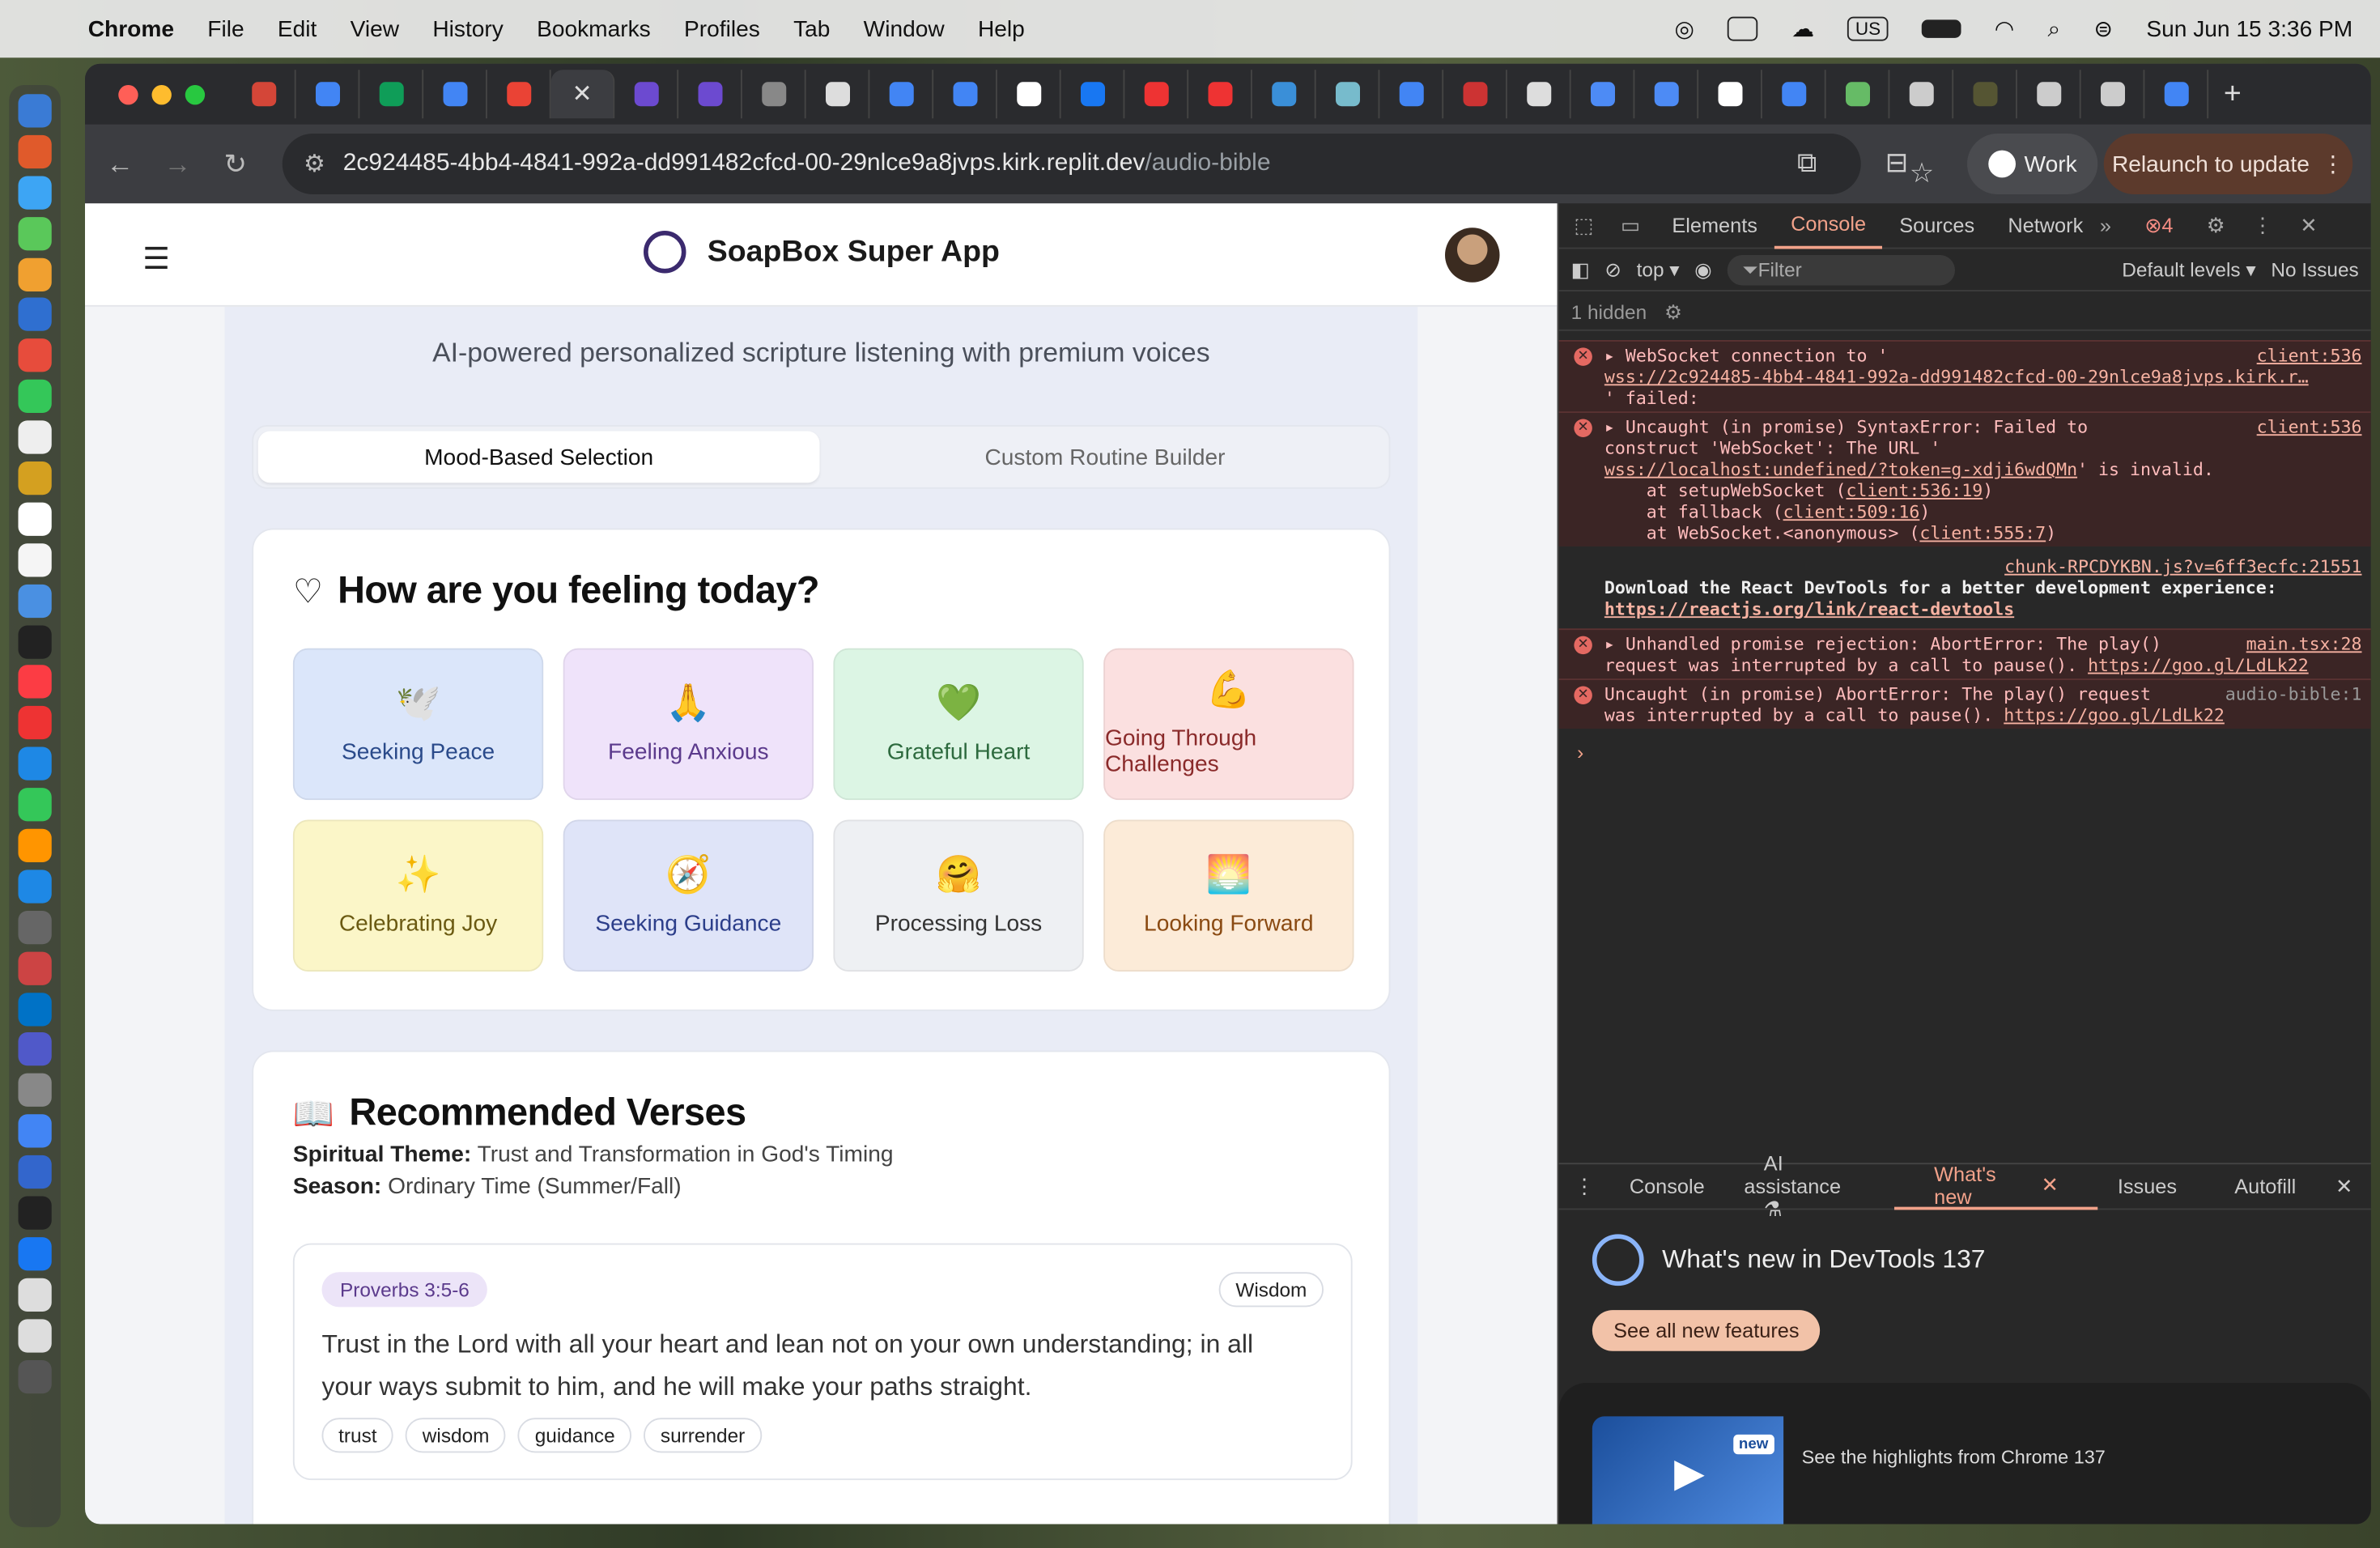 The width and height of the screenshot is (2380, 1548). Describe the element at coordinates (225, 29) in the screenshot. I see `menu-file: File` at that location.